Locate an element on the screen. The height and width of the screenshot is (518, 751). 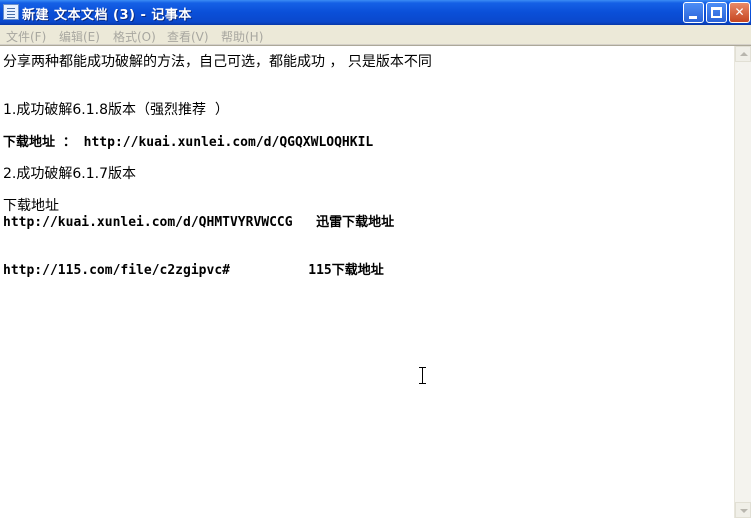
scroll-down-icon is located at coordinates (743, 510).